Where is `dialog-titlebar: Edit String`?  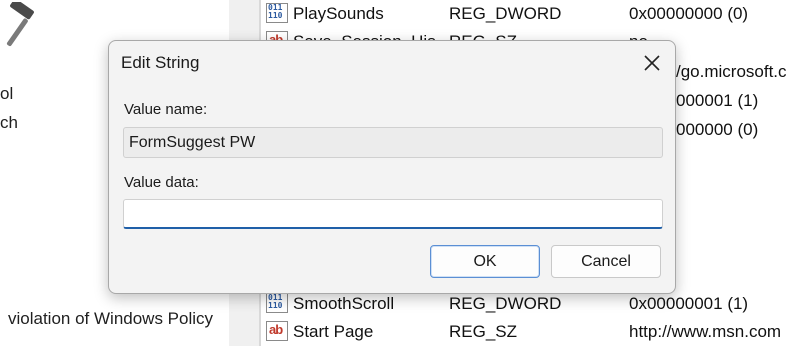 dialog-titlebar: Edit String is located at coordinates (392, 62).